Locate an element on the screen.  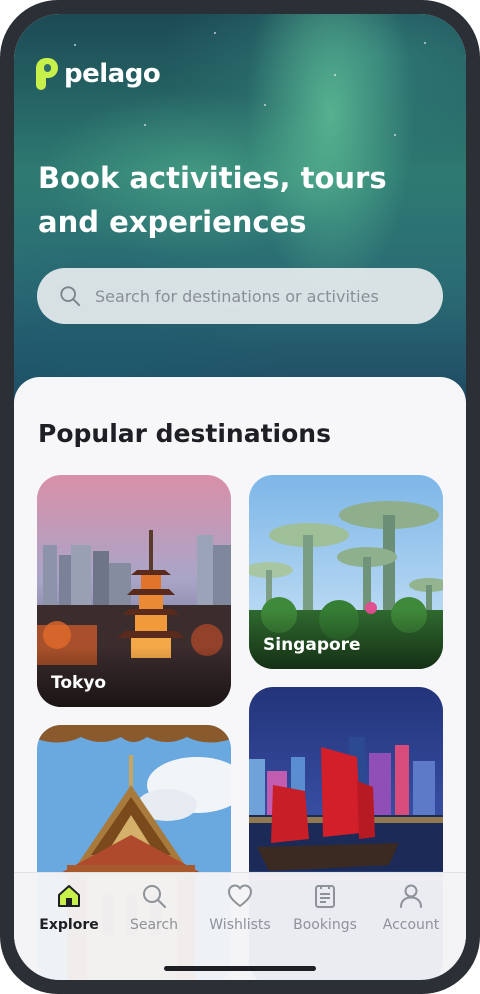
logo-mark-icon is located at coordinates (47, 74).